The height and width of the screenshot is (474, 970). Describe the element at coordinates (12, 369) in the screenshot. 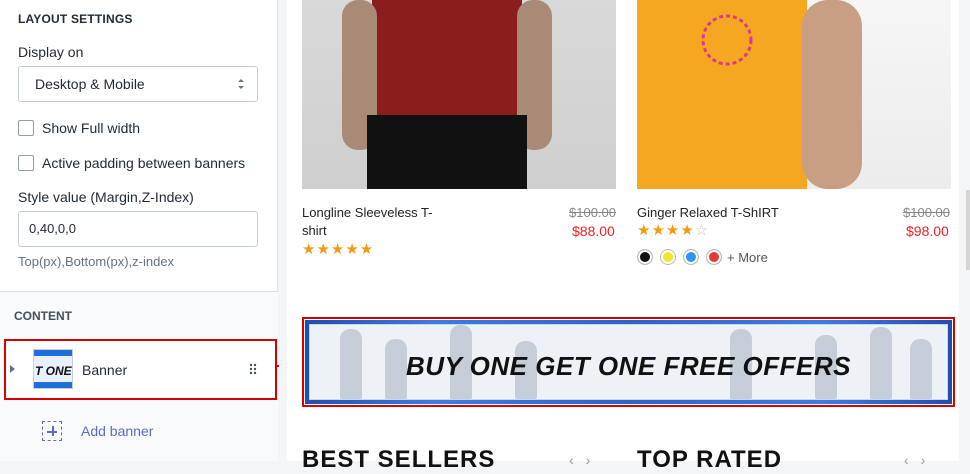

I see `expand-arrow-icon` at that location.